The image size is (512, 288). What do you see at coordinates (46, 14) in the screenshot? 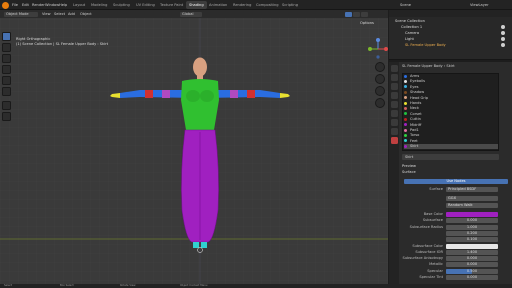
I see `view-menu: View` at bounding box center [46, 14].